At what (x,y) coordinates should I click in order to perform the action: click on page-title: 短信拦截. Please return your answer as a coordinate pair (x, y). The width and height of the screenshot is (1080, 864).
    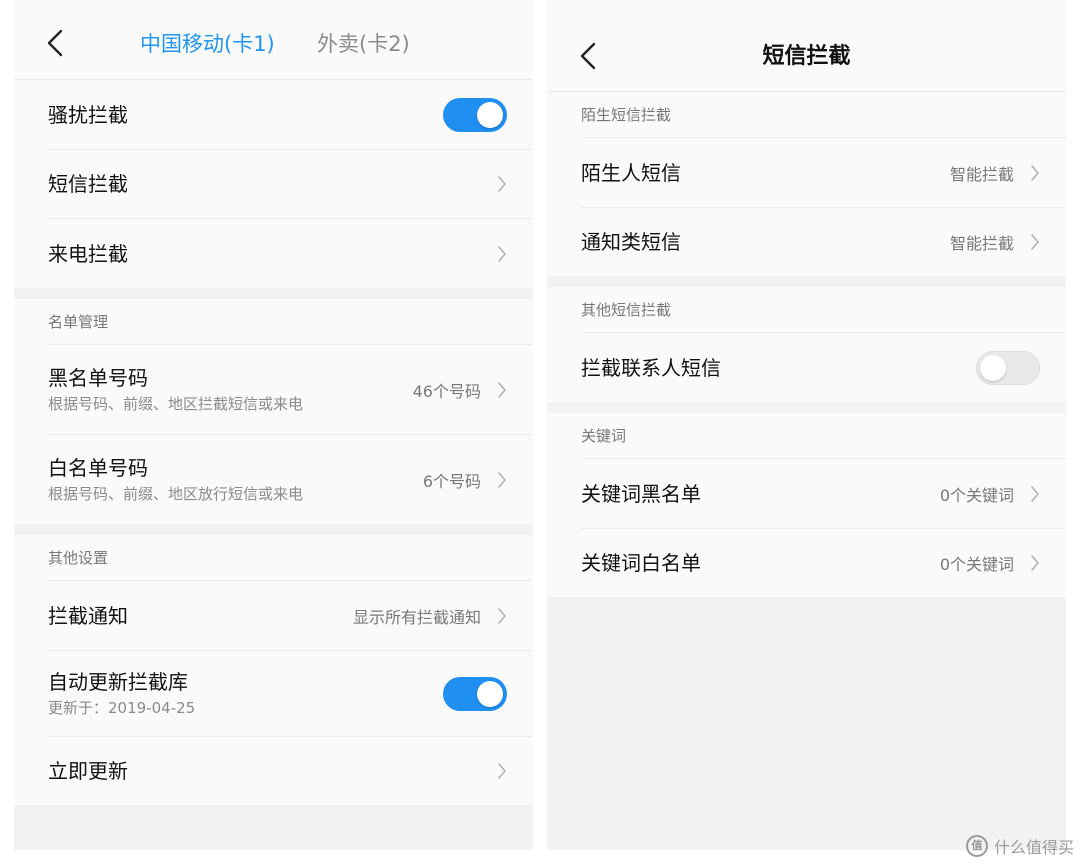
    Looking at the image, I should click on (806, 56).